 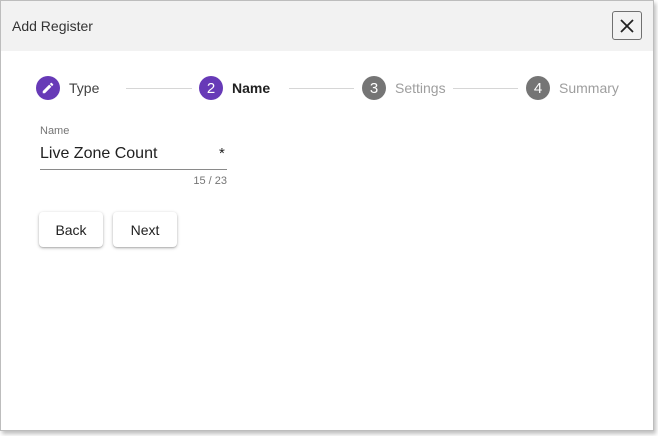 I want to click on back-button: Back, so click(x=71, y=229).